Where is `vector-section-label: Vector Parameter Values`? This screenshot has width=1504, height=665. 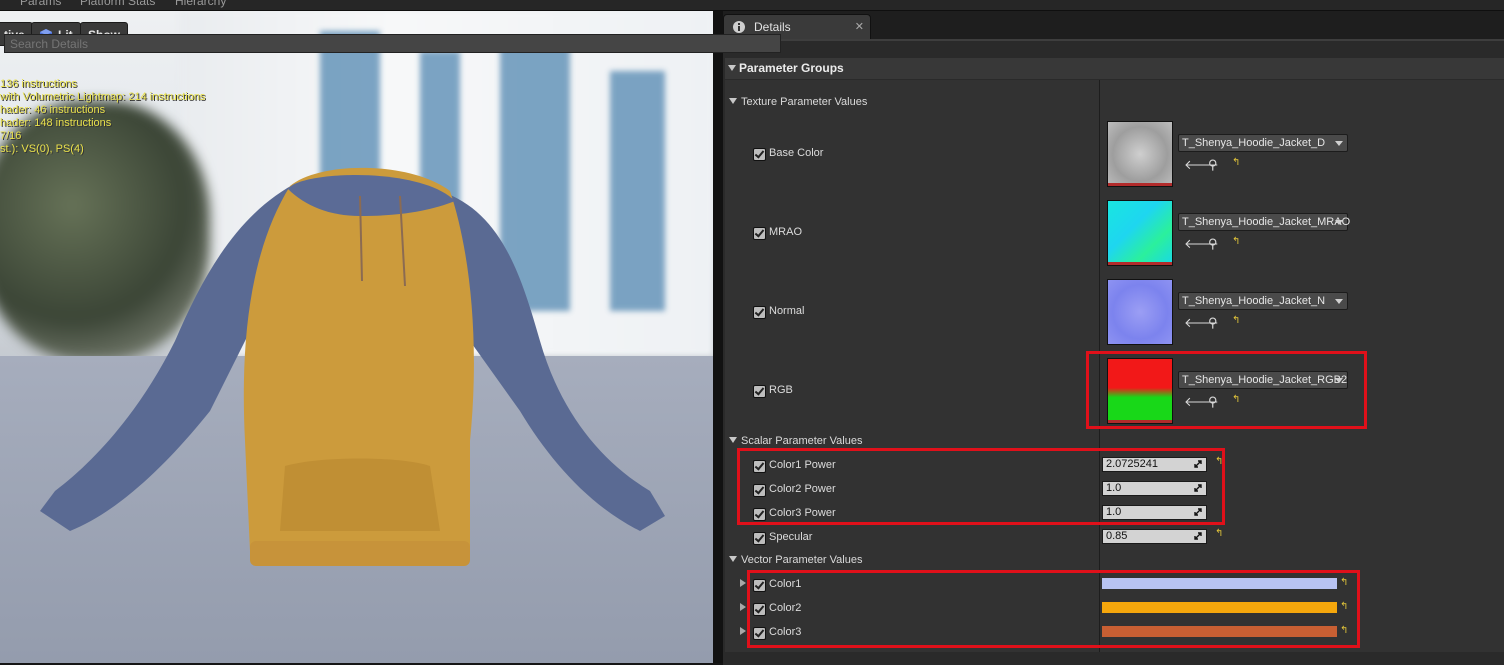
vector-section-label: Vector Parameter Values is located at coordinates (802, 560).